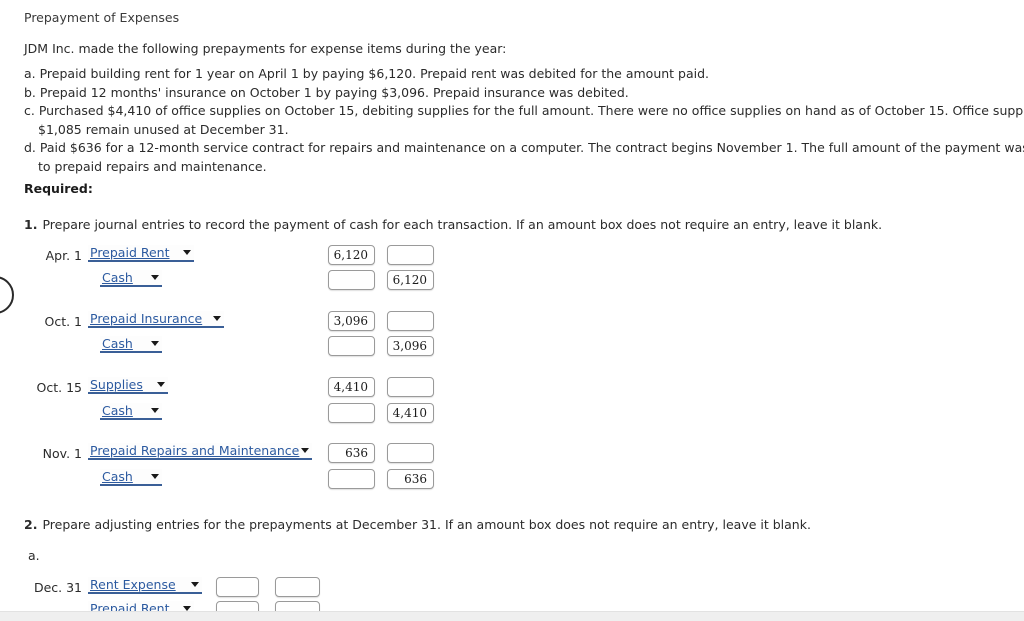  I want to click on entry-date: Apr. 1, so click(63, 255).